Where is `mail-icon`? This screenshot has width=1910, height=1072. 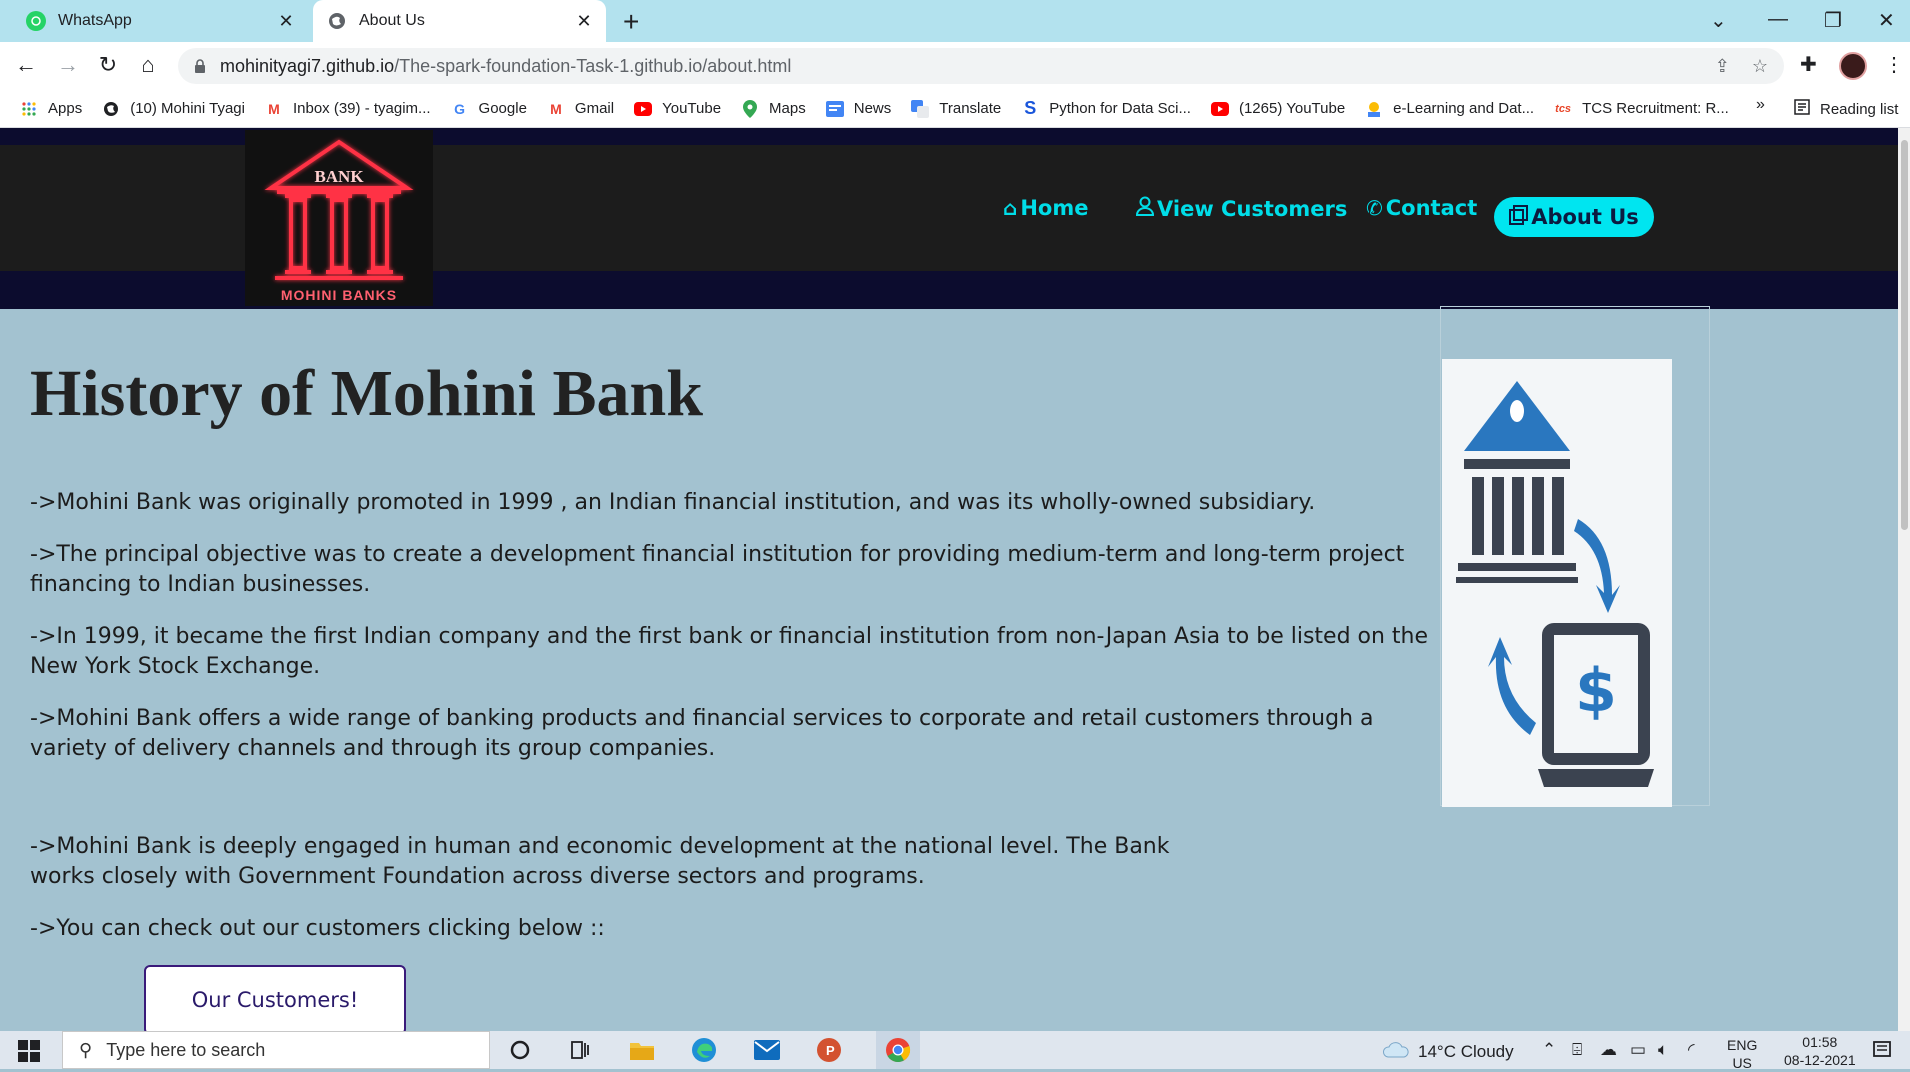 mail-icon is located at coordinates (767, 1050).